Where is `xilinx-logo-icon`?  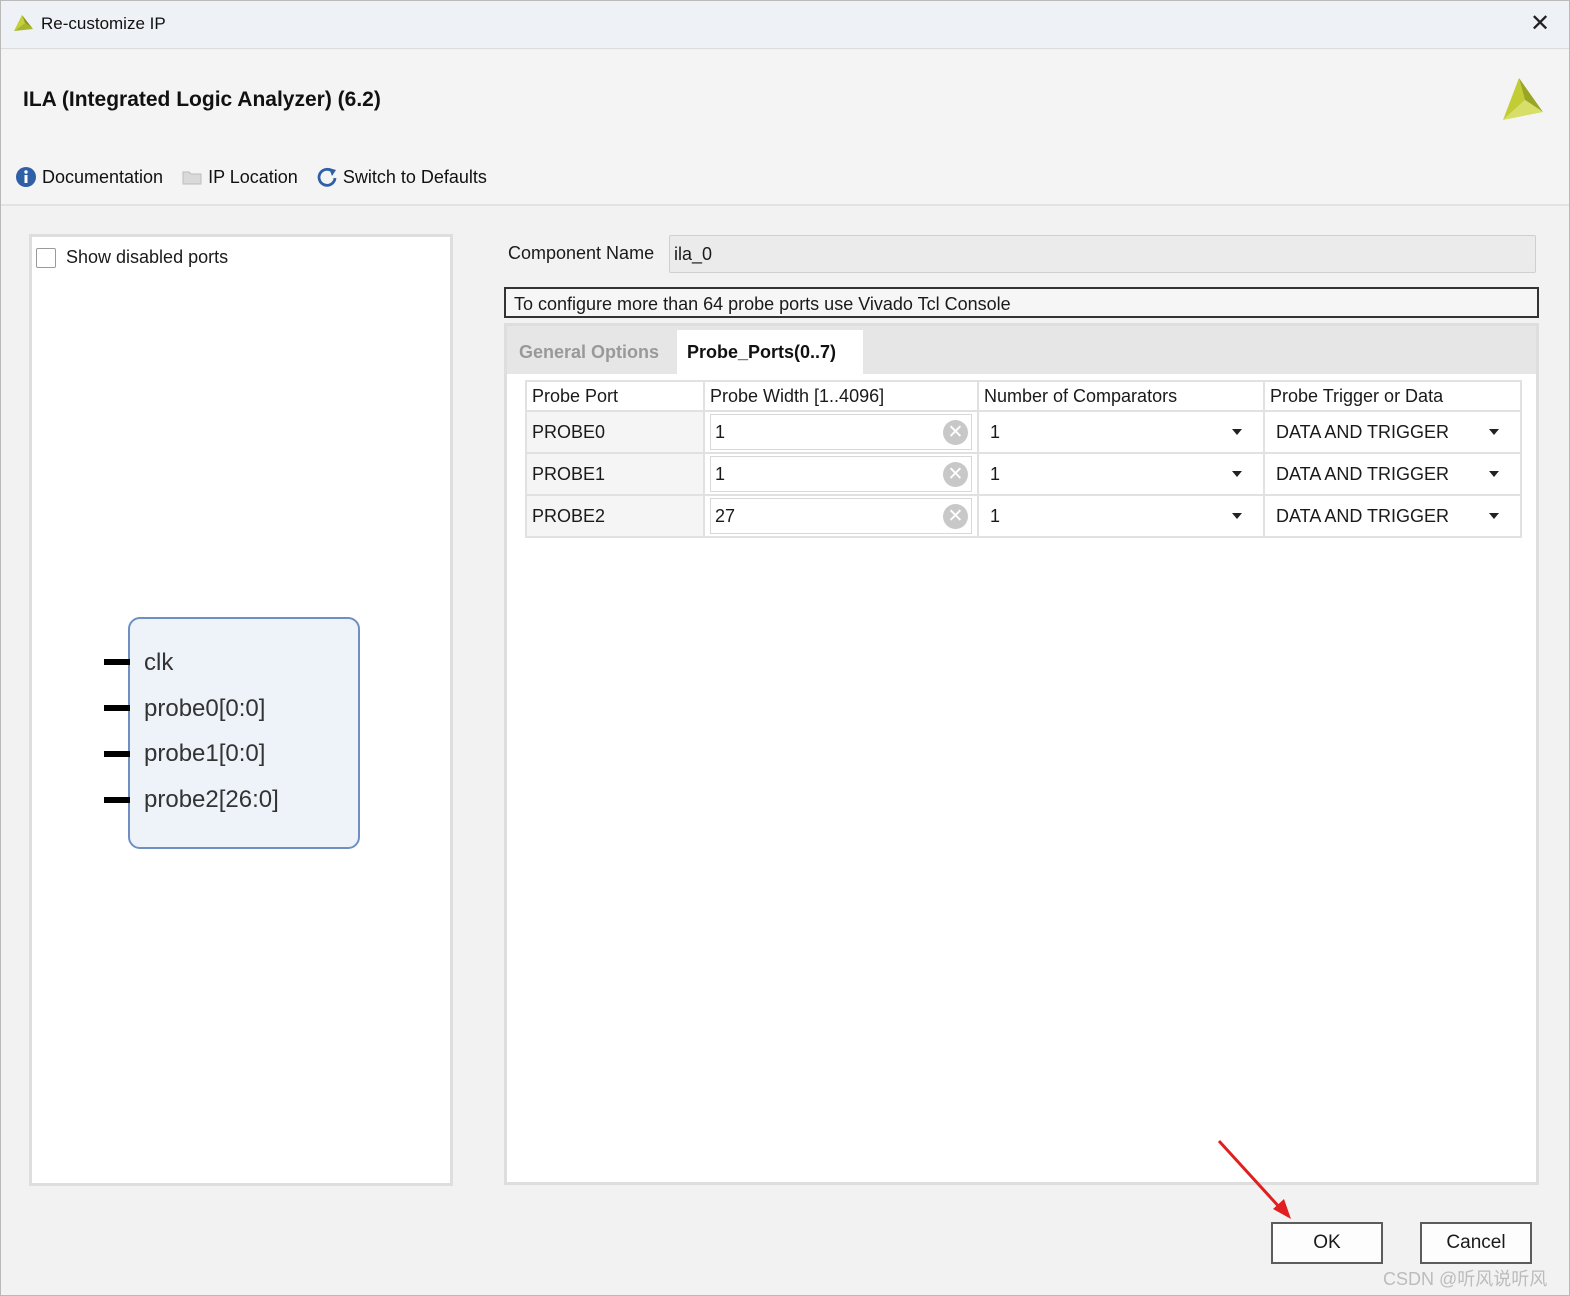
xilinx-logo-icon is located at coordinates (1523, 99).